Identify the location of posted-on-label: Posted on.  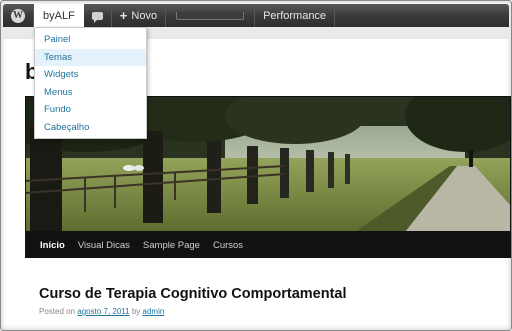
(57, 311).